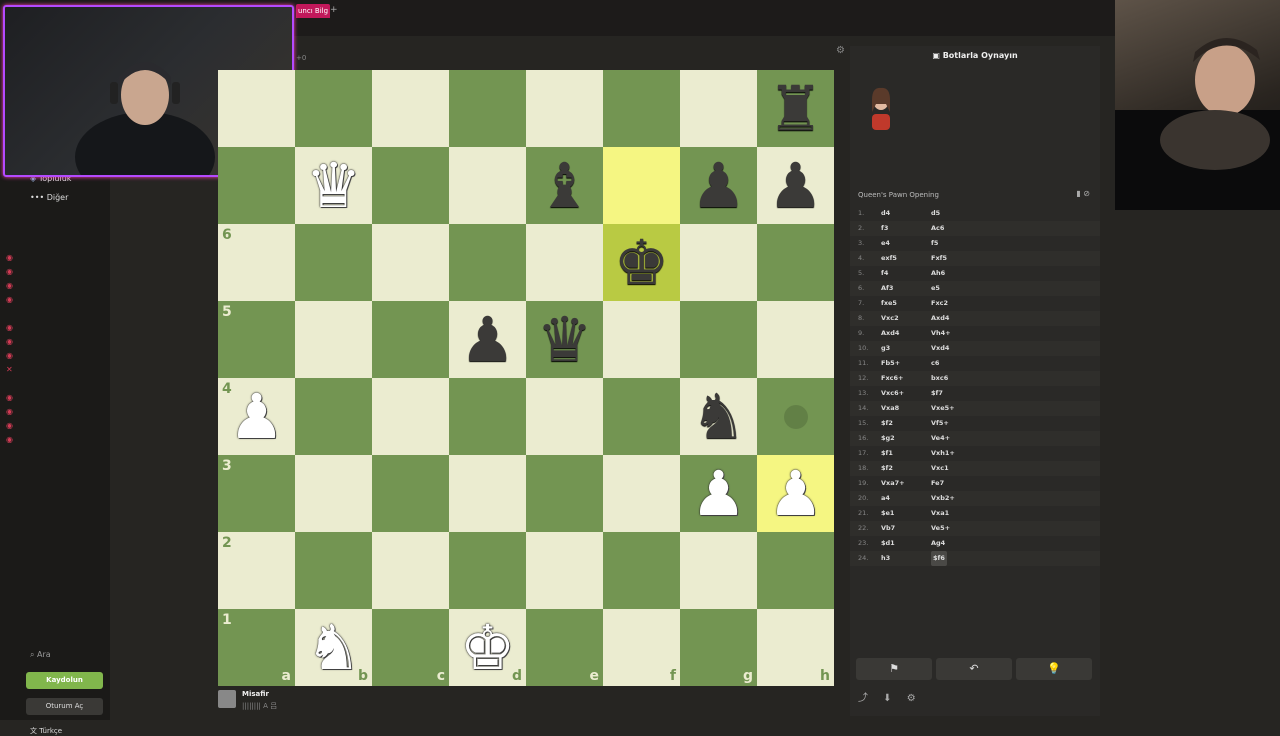  What do you see at coordinates (46, 731) in the screenshot?
I see `language-selector: 文 Türkçe` at bounding box center [46, 731].